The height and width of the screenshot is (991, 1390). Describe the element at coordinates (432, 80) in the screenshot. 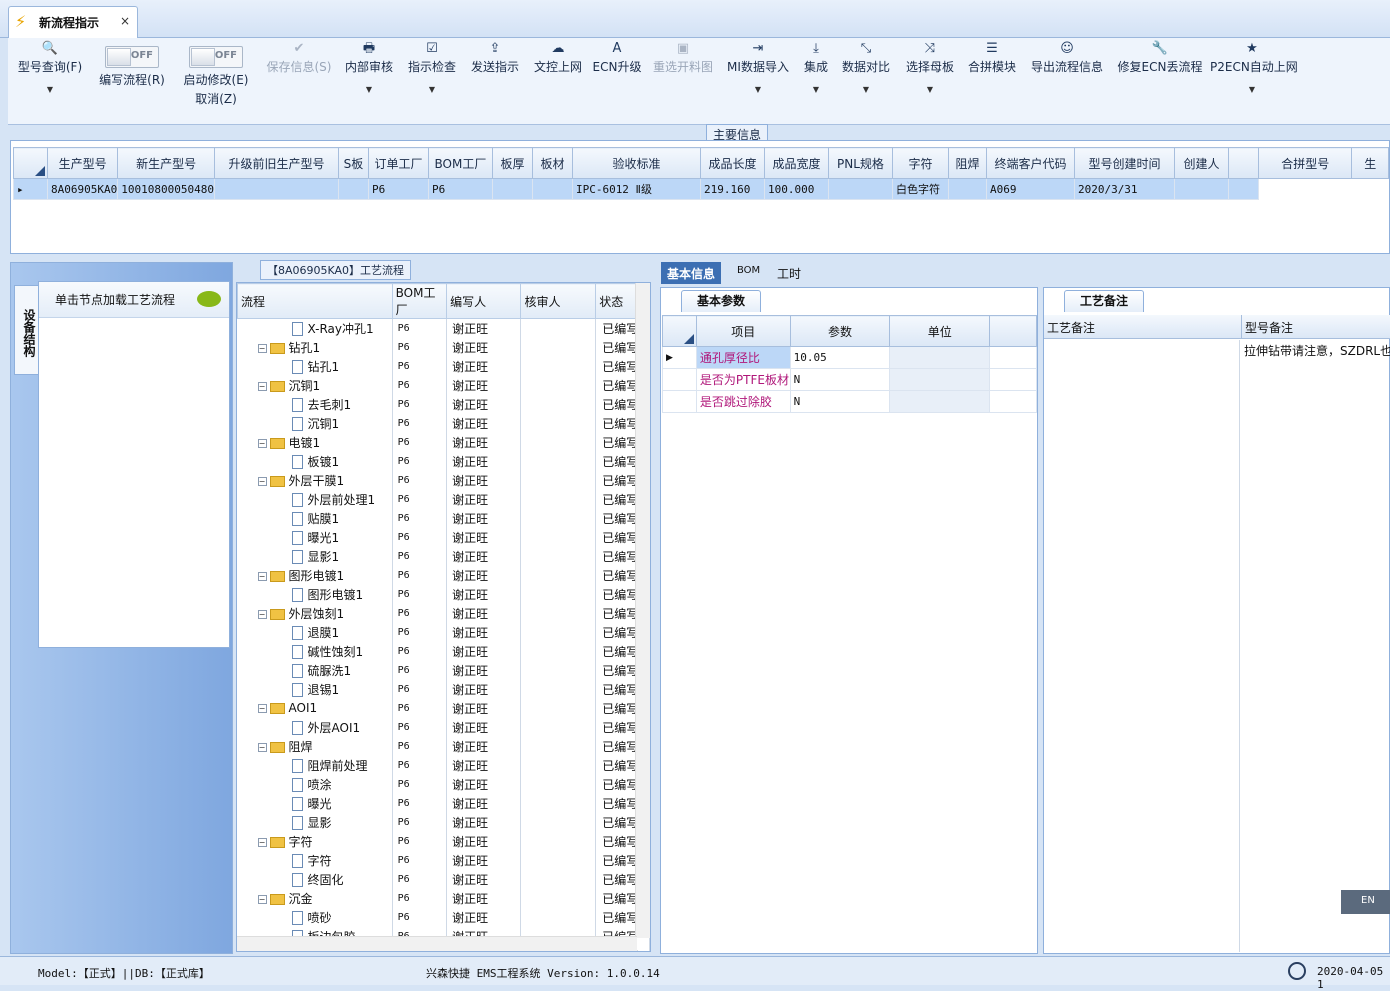

I see `check-instruction-button: ☑ 指示检查 ▼` at that location.